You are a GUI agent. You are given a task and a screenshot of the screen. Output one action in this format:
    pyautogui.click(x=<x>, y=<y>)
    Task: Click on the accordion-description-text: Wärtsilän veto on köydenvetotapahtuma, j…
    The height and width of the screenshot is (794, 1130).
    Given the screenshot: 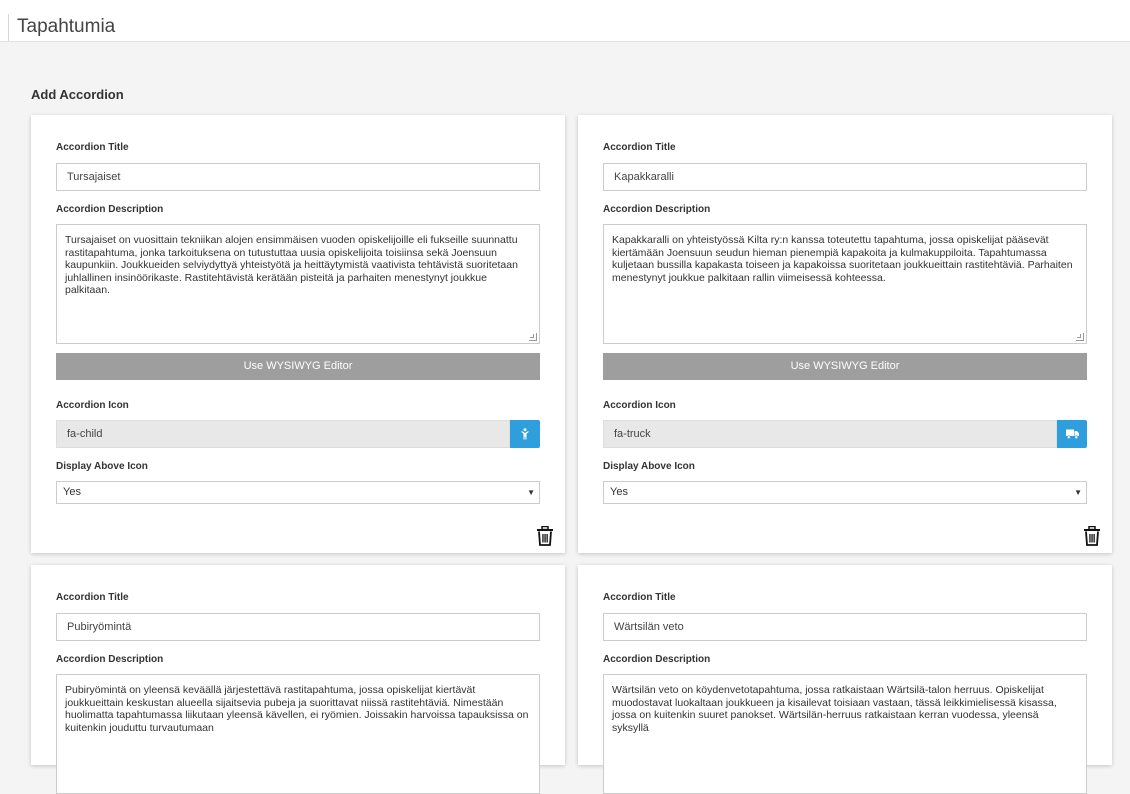 What is the action you would take?
    pyautogui.click(x=834, y=709)
    